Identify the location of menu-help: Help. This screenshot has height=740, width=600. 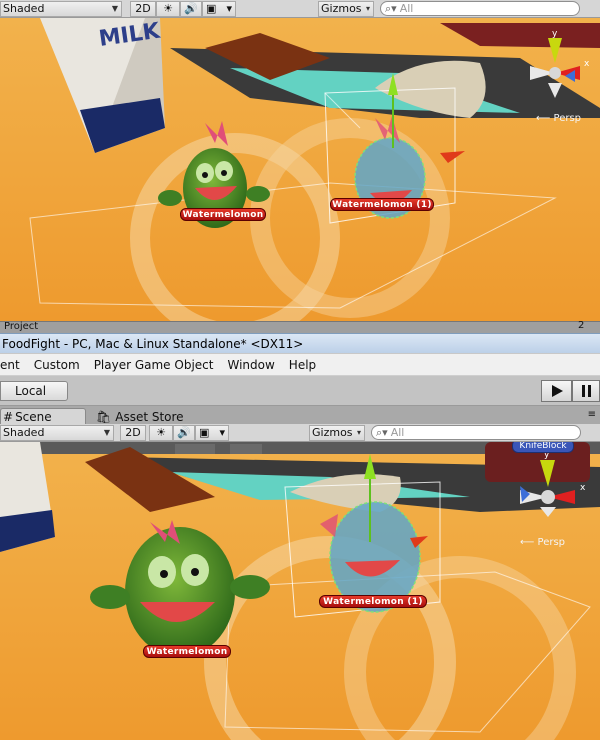
(302, 365).